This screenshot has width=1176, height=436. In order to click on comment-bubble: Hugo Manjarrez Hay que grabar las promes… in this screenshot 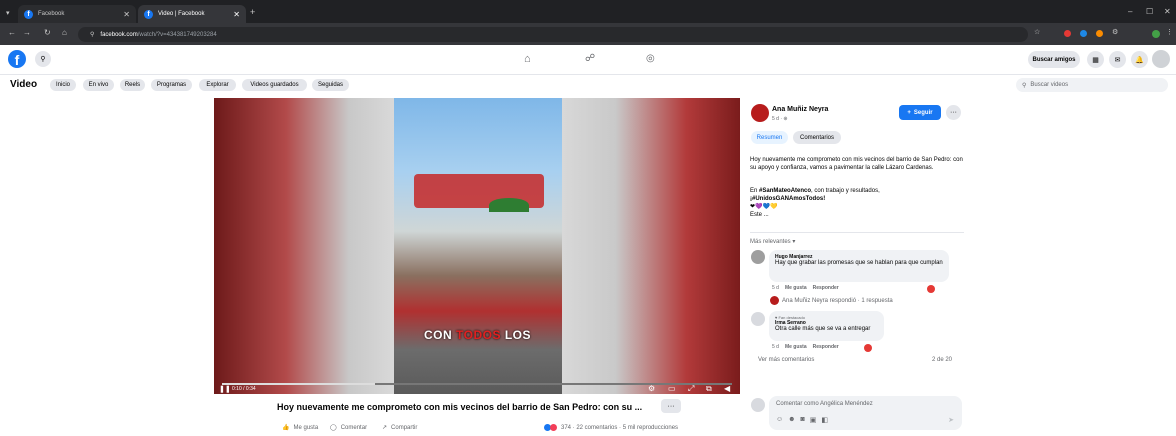, I will do `click(859, 266)`.